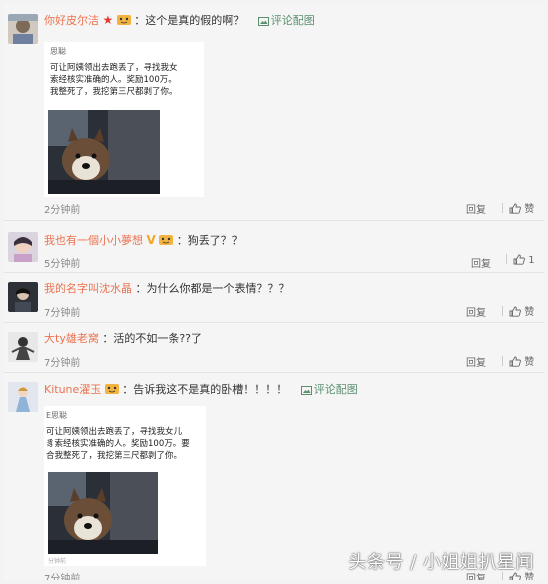 This screenshot has height=584, width=548. I want to click on comment-text: ：这个是真的假的啊？, so click(189, 20).